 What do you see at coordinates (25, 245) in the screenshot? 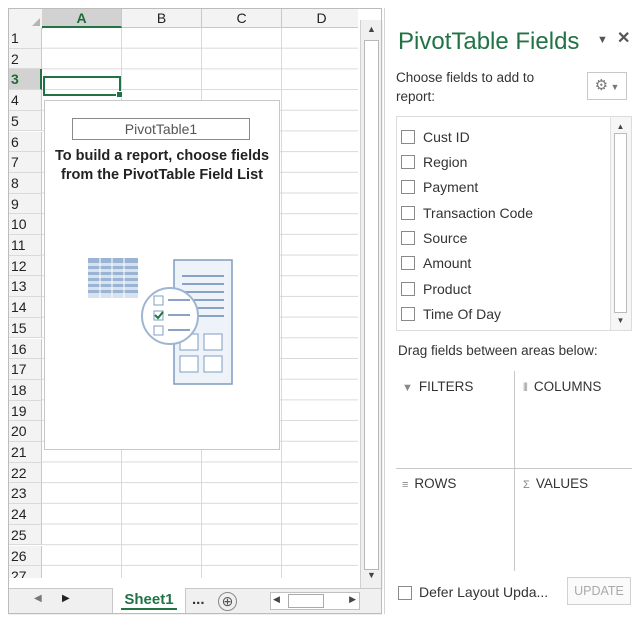
I see `row-header: 11` at bounding box center [25, 245].